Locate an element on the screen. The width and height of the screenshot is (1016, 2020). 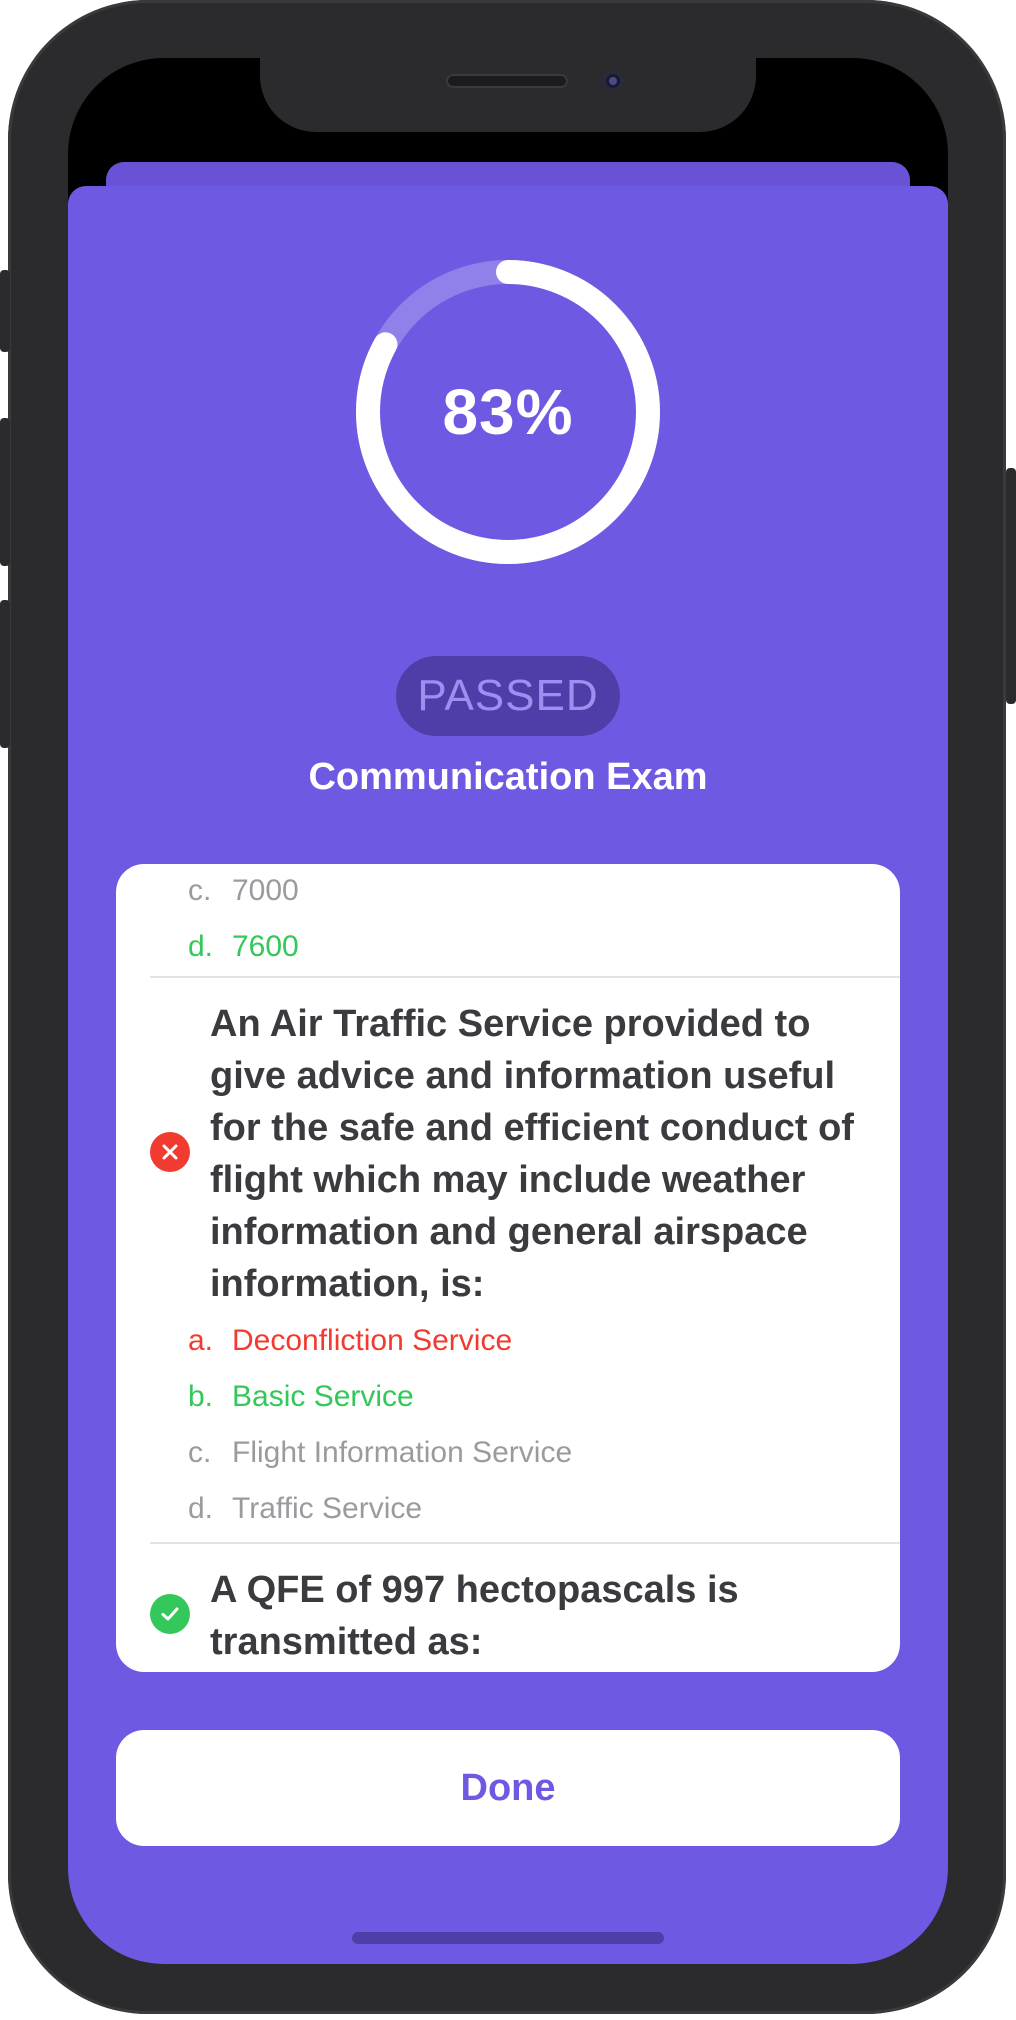
answer-option: c. 7000 is located at coordinates (243, 891).